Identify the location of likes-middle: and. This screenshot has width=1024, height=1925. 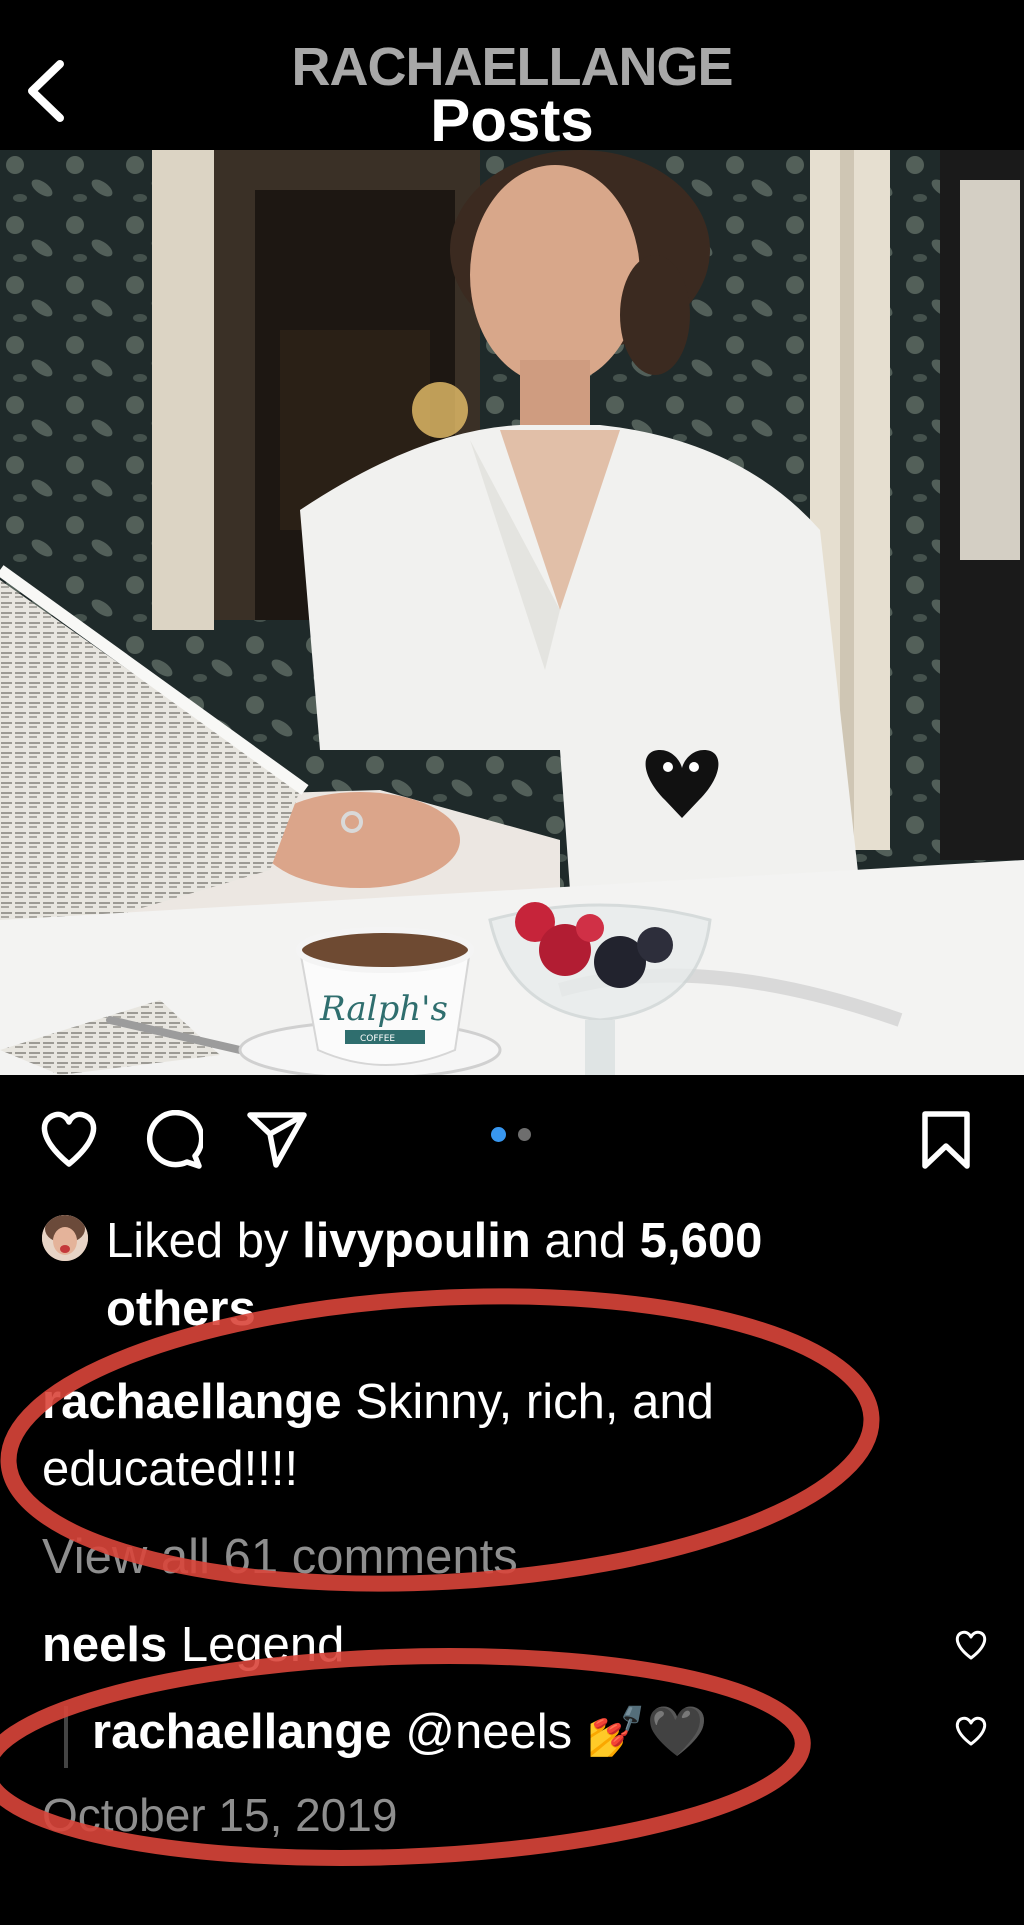
(585, 1241).